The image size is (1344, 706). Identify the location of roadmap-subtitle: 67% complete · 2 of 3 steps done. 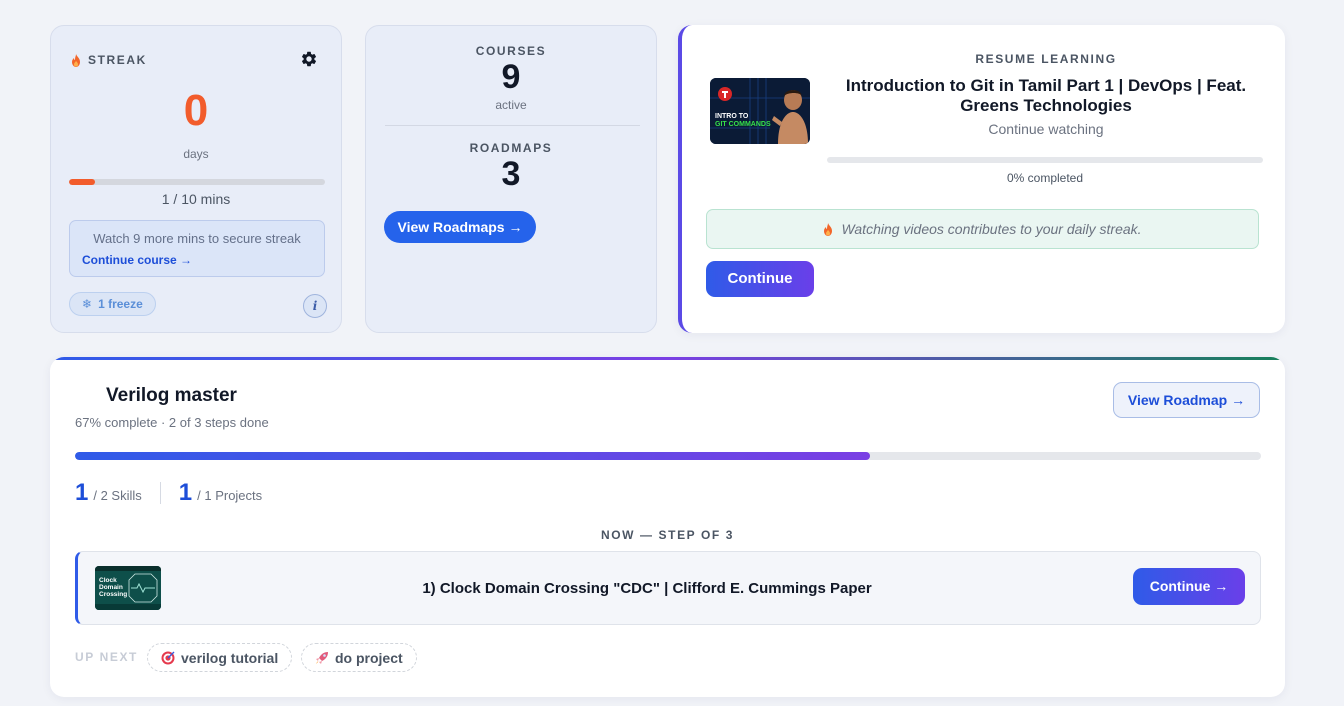
(172, 422).